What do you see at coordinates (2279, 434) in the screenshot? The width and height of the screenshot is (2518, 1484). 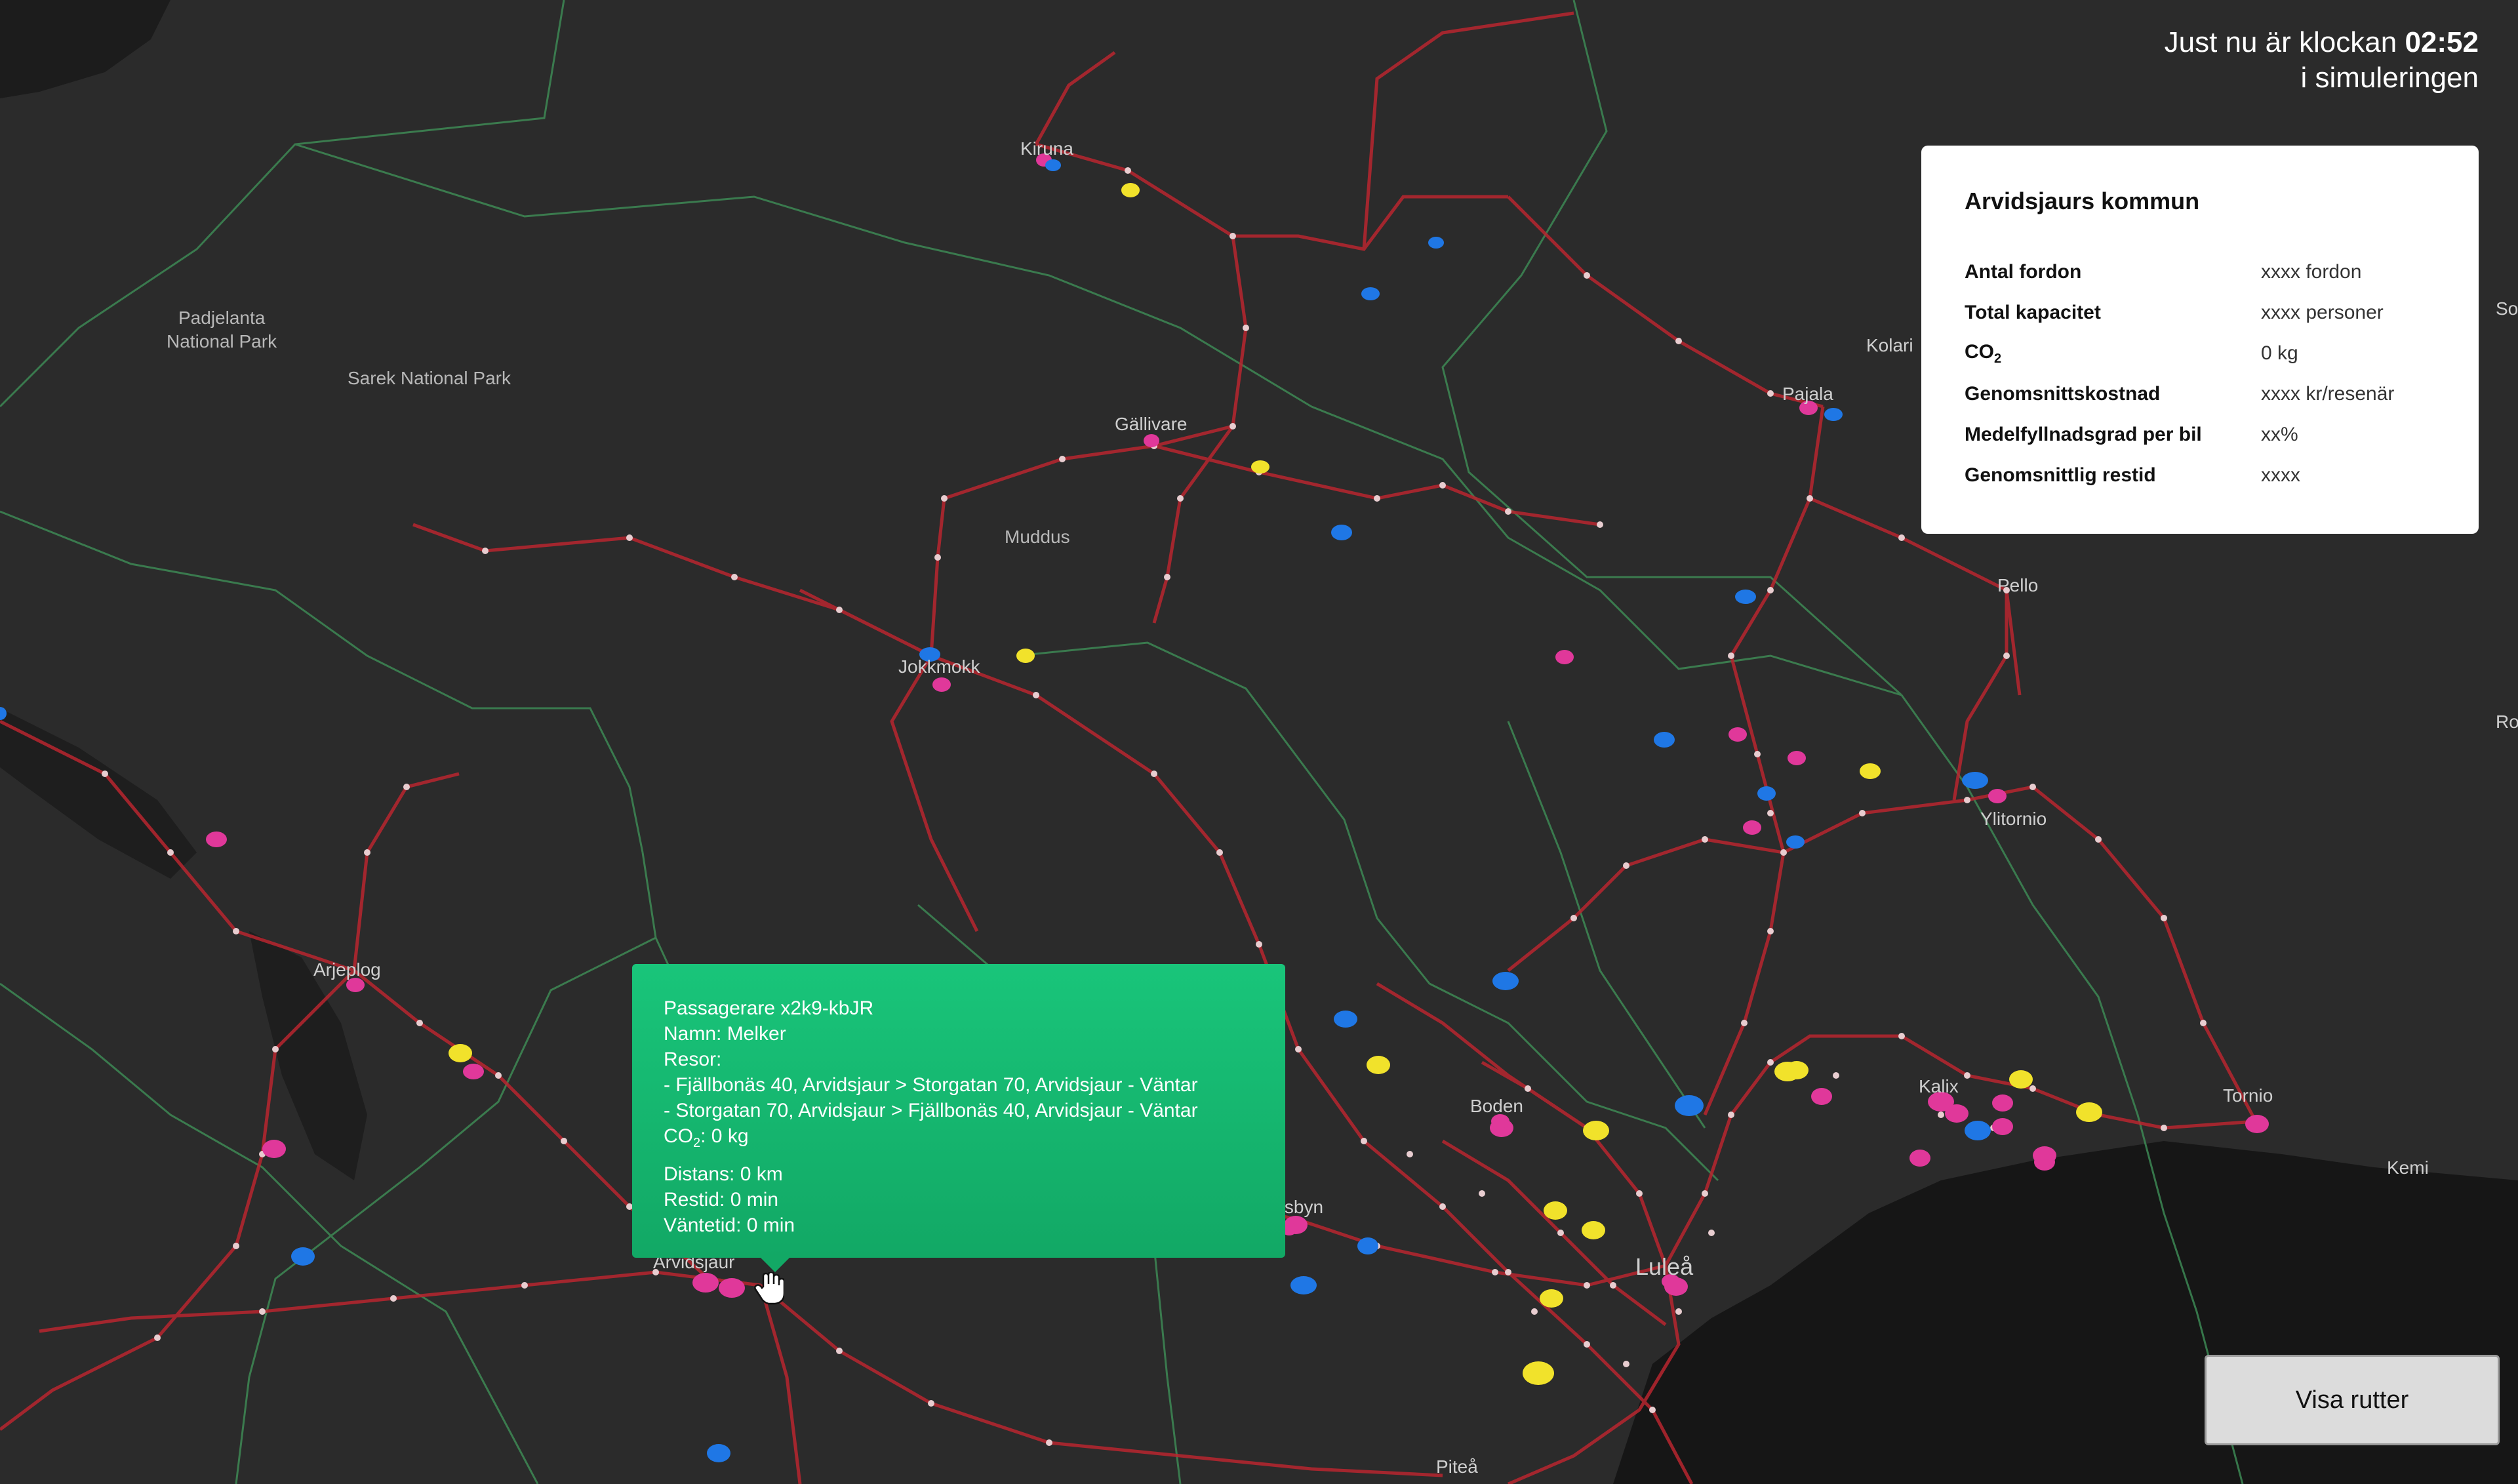 I see `stat-value: xx%` at bounding box center [2279, 434].